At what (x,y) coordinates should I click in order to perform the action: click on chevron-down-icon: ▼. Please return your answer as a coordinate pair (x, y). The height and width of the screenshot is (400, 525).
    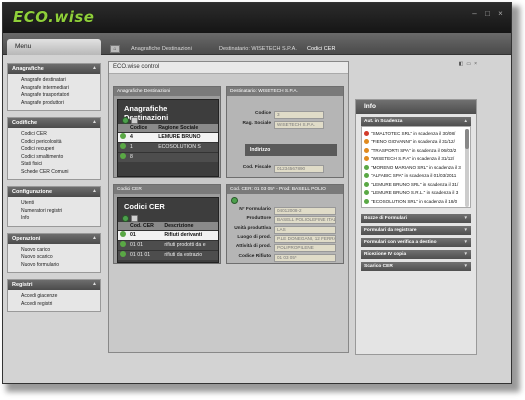
    Looking at the image, I should click on (465, 241).